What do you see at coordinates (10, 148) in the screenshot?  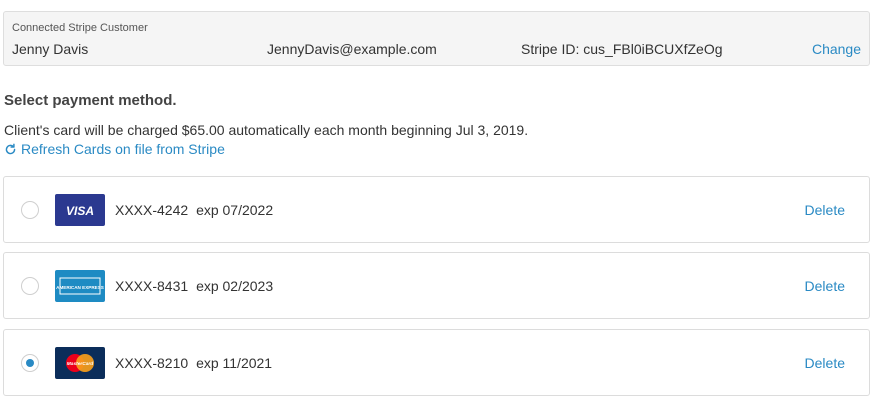 I see `refresh-icon` at bounding box center [10, 148].